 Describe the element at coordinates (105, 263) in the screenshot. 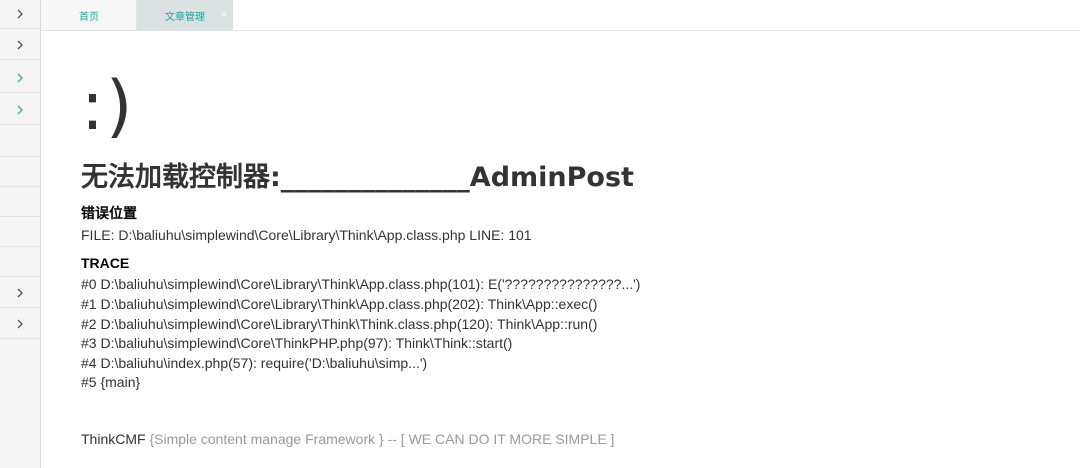

I see `trace-title: TRACE` at that location.